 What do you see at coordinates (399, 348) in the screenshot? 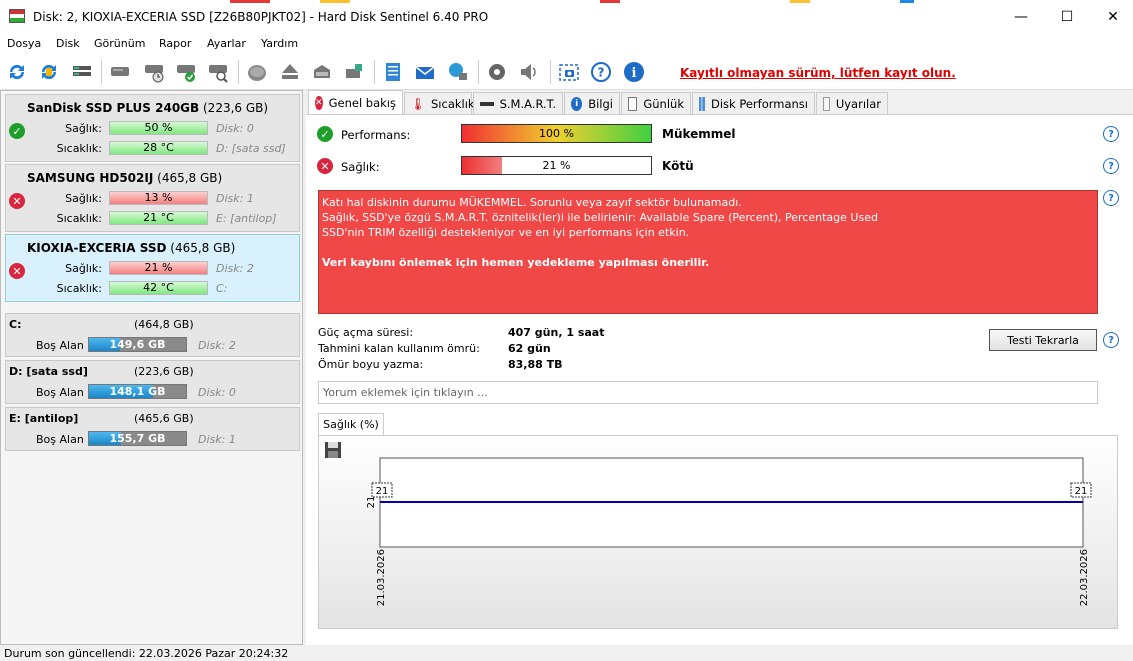
I see `remaining-life-label: Tahmini kalan kullanım ömrü:` at bounding box center [399, 348].